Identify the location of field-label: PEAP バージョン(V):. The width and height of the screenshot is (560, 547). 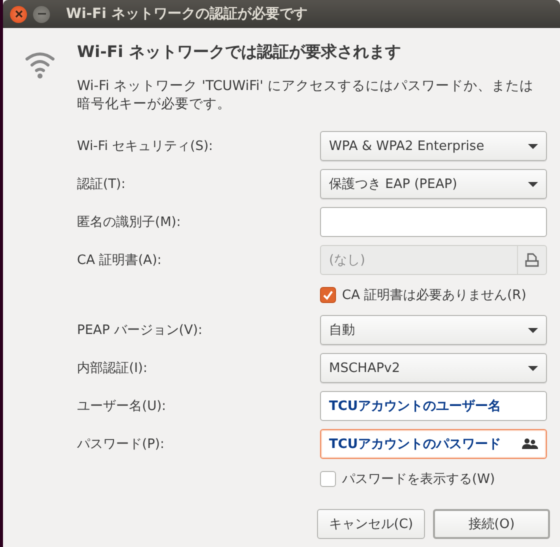
(140, 330).